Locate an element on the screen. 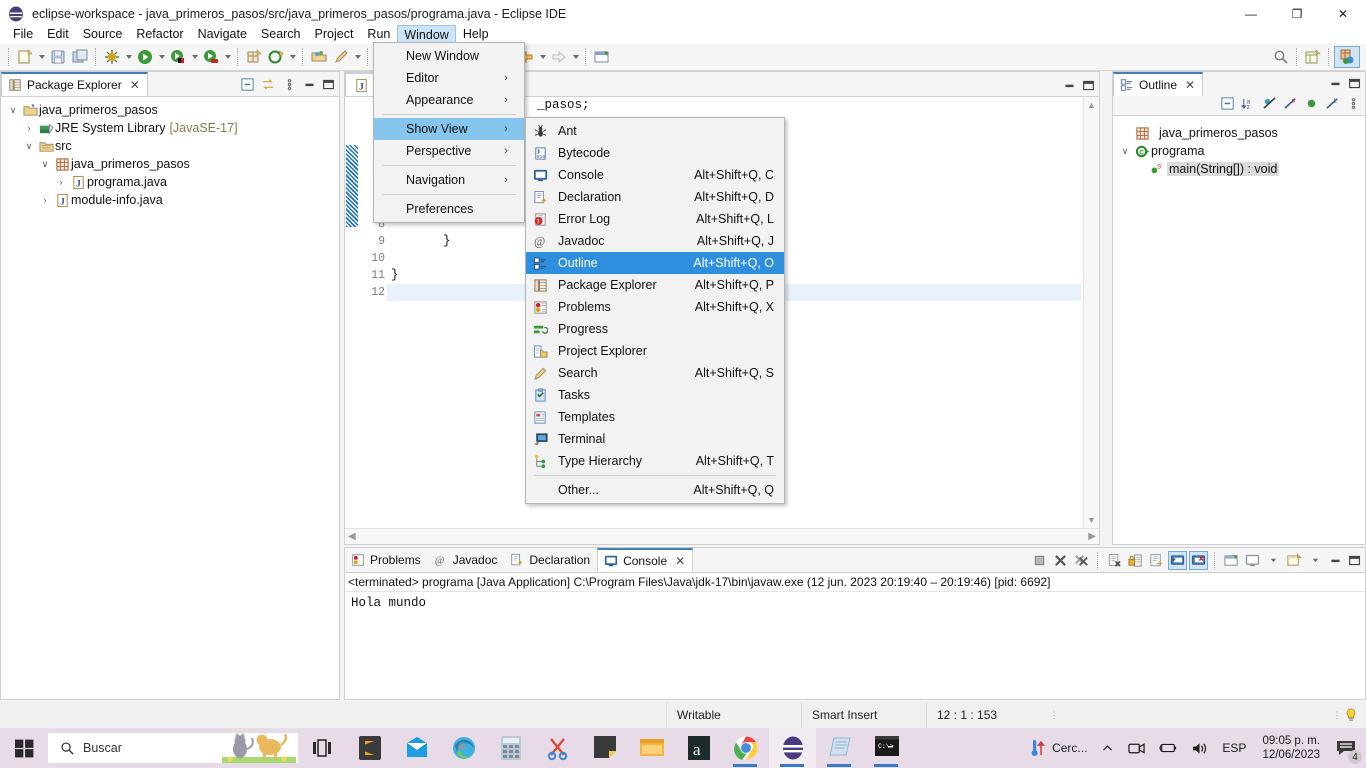  taskbar-app-calculator is located at coordinates (510, 748).